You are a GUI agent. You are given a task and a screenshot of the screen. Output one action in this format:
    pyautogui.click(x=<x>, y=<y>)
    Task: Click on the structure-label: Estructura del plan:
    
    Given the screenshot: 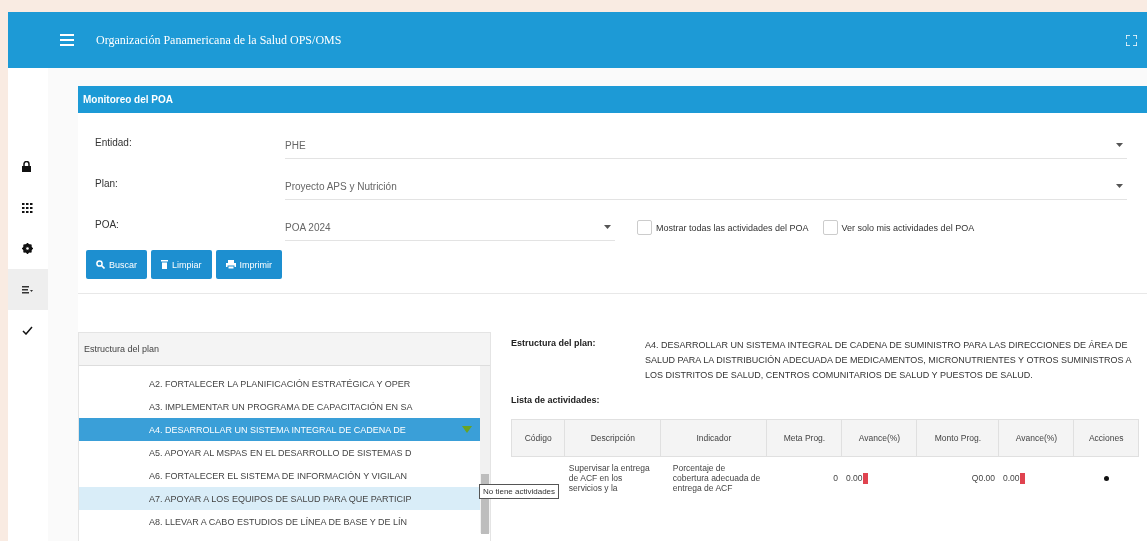 What is the action you would take?
    pyautogui.click(x=554, y=344)
    